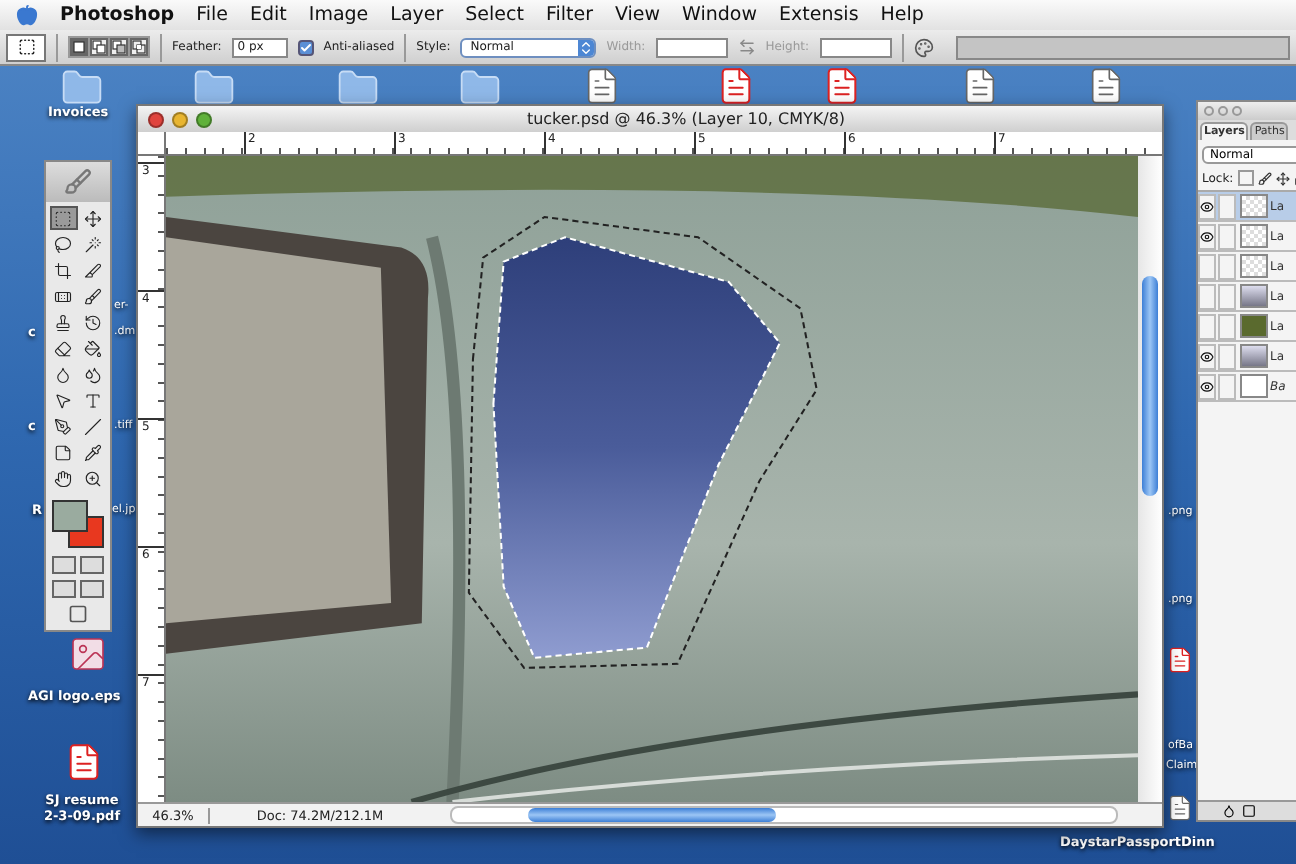  I want to click on stamp-icon, so click(63, 322).